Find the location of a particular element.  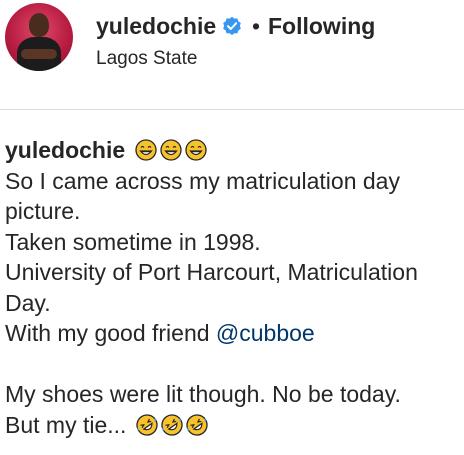

caption-line: So I came across my matriculation day is located at coordinates (202, 180).